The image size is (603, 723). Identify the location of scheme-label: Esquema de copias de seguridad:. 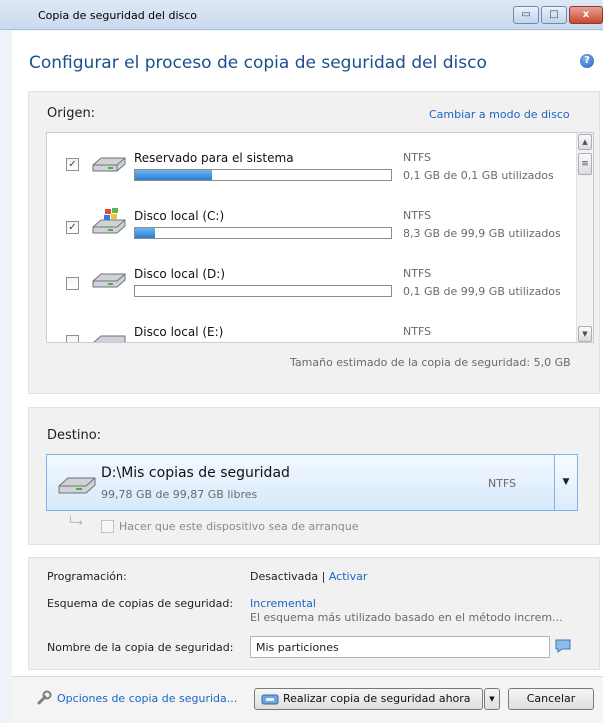
(140, 603).